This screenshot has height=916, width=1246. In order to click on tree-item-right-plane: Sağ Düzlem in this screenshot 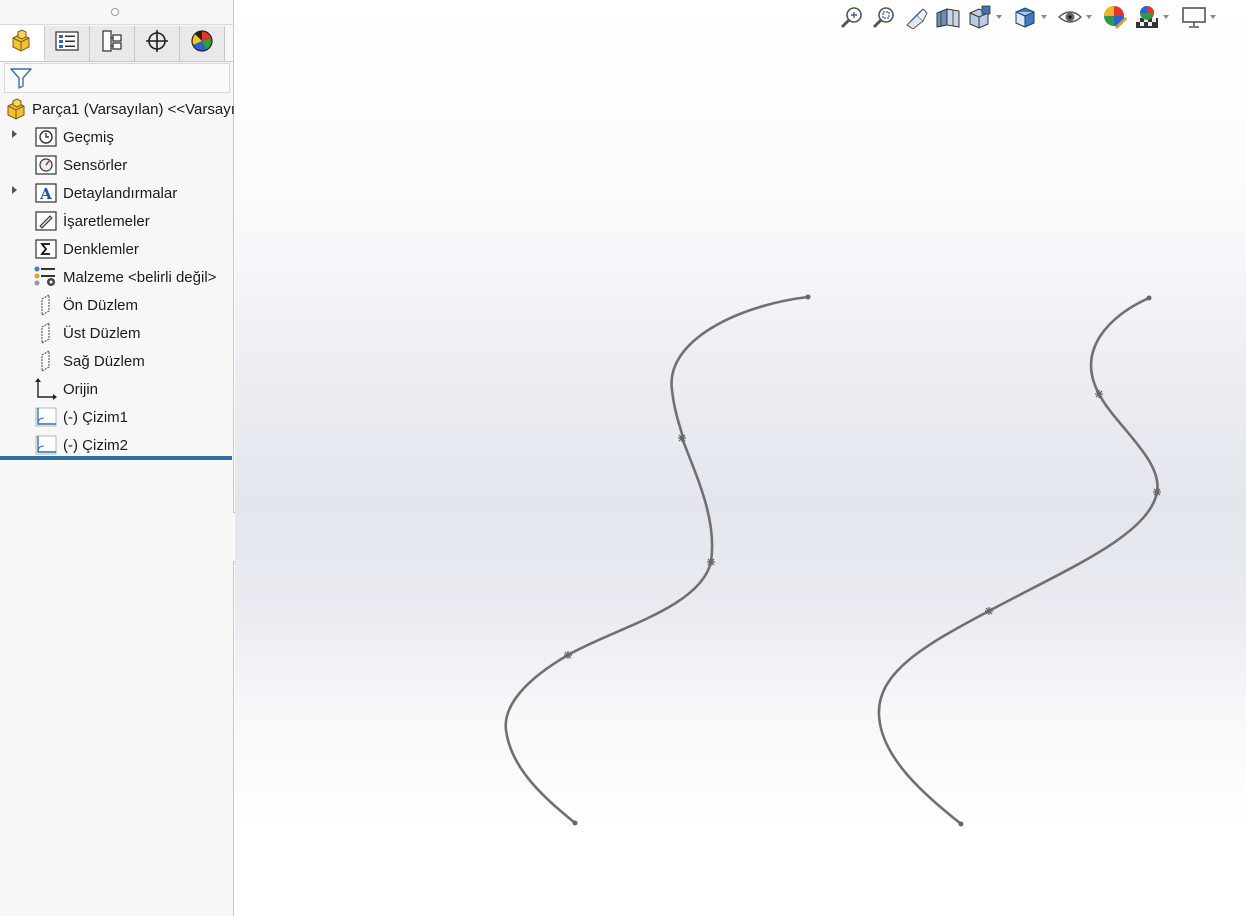, I will do `click(89, 361)`.